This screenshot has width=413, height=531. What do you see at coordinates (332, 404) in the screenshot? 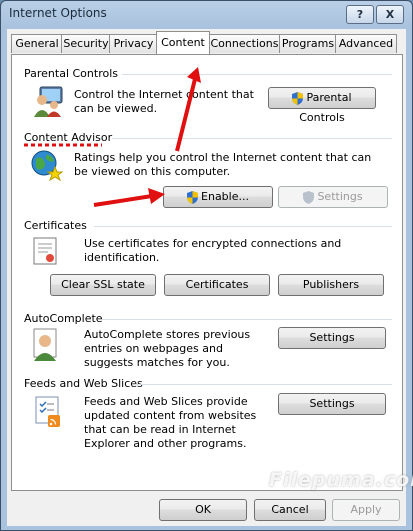
I see `feeds-settings-button: Settings` at bounding box center [332, 404].